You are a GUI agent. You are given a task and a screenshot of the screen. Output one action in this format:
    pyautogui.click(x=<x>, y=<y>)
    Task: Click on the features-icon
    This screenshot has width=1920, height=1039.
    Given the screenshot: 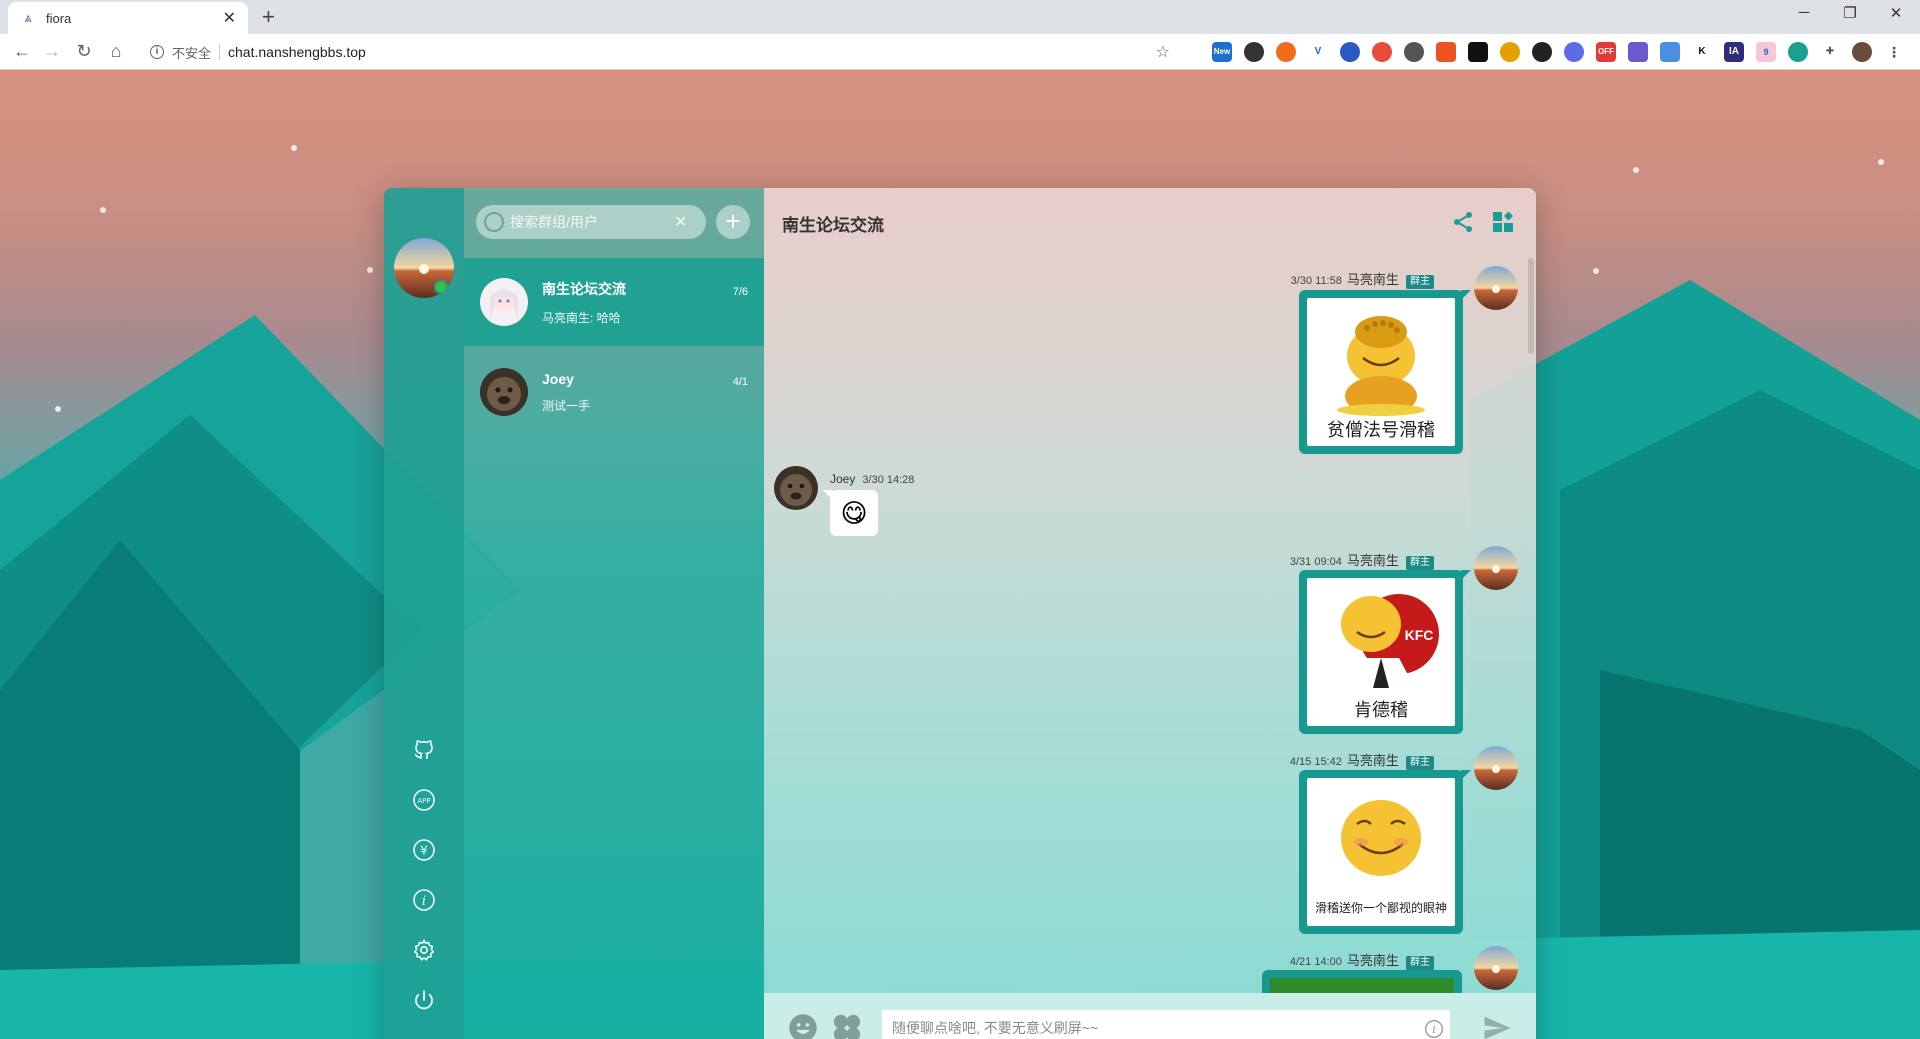 What is the action you would take?
    pyautogui.click(x=847, y=1026)
    